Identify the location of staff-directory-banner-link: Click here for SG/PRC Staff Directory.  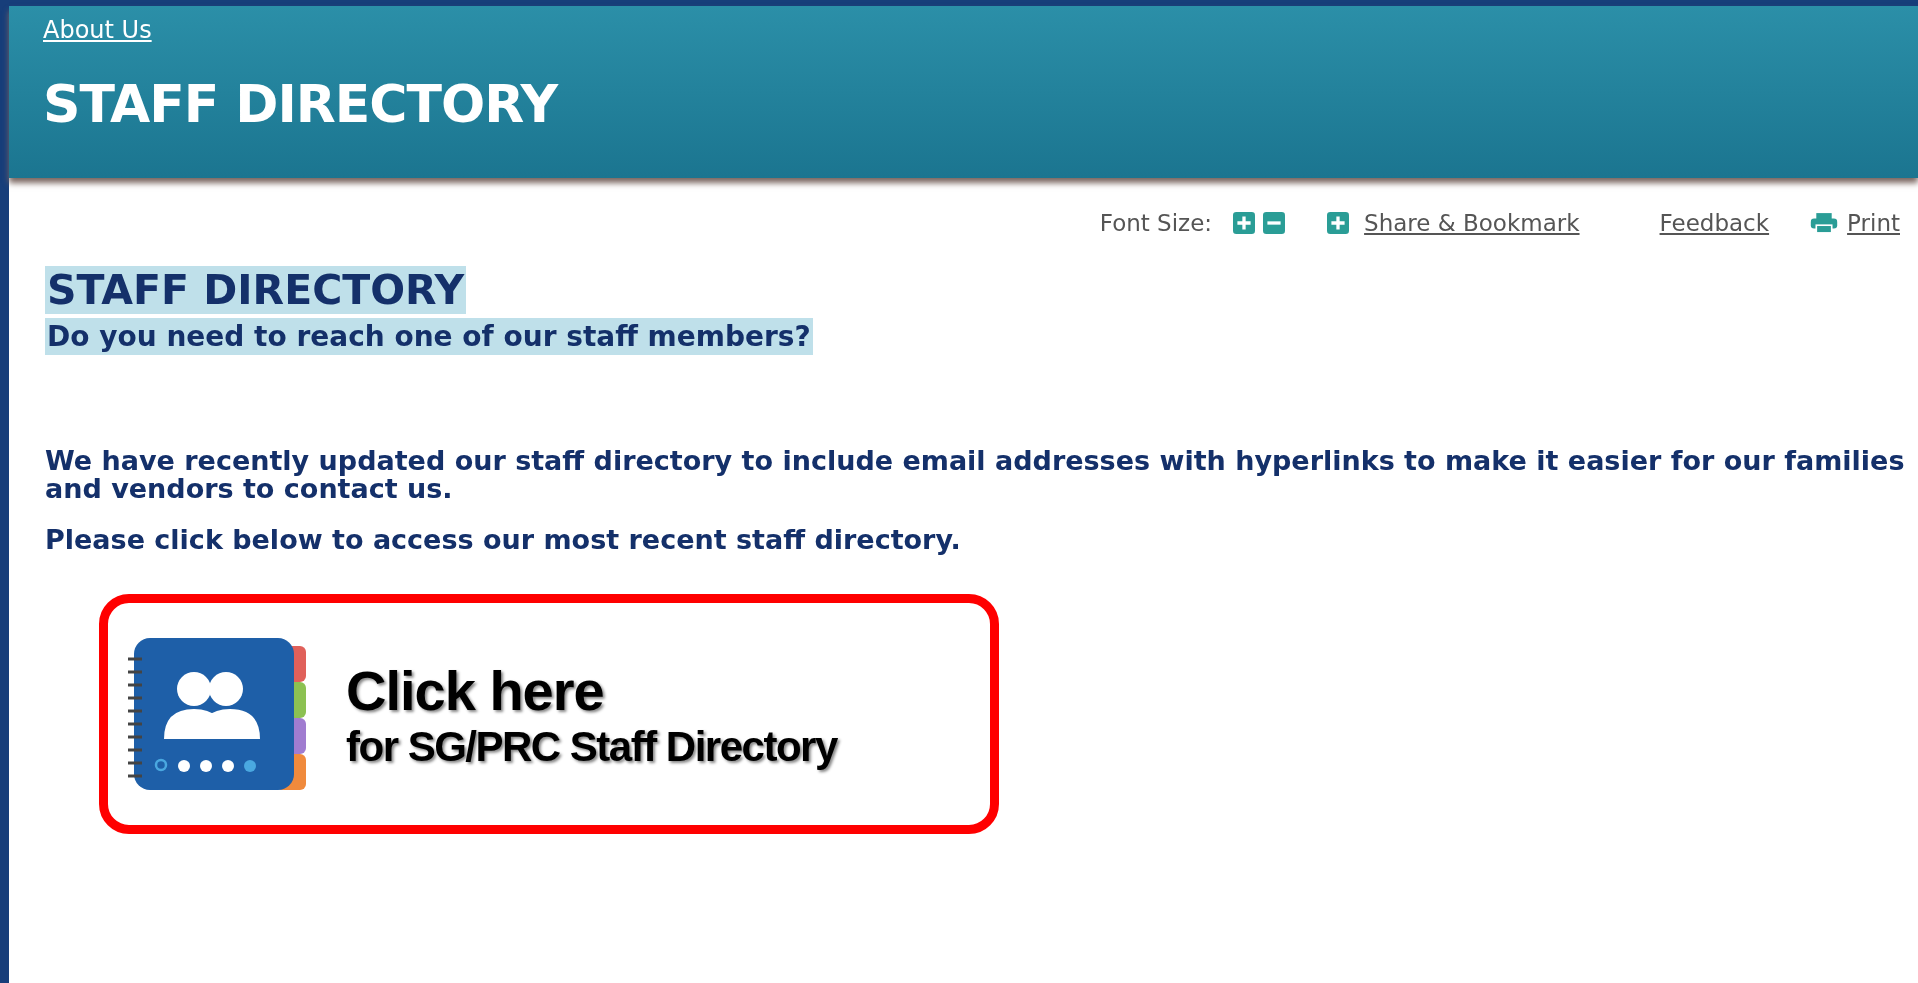
(549, 714).